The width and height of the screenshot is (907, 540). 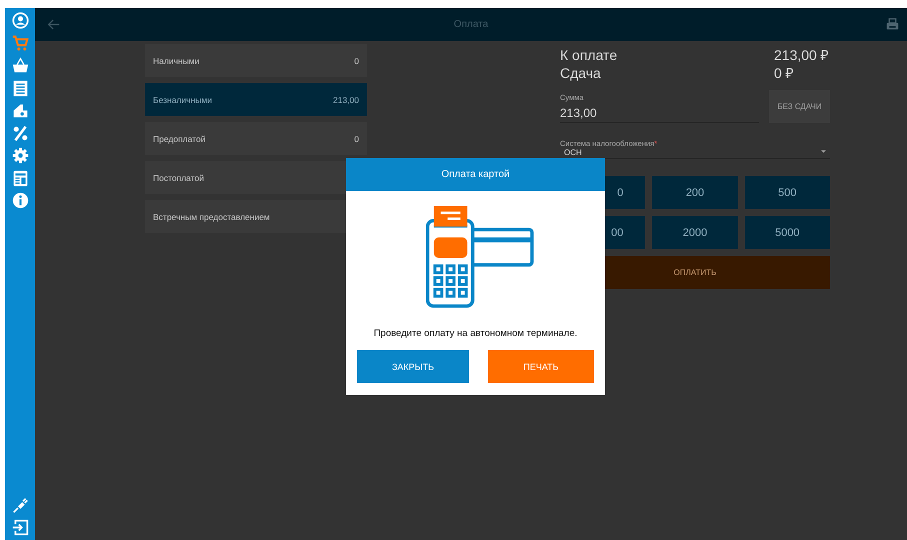 I want to click on quick-amount-button: 5000, so click(x=787, y=232).